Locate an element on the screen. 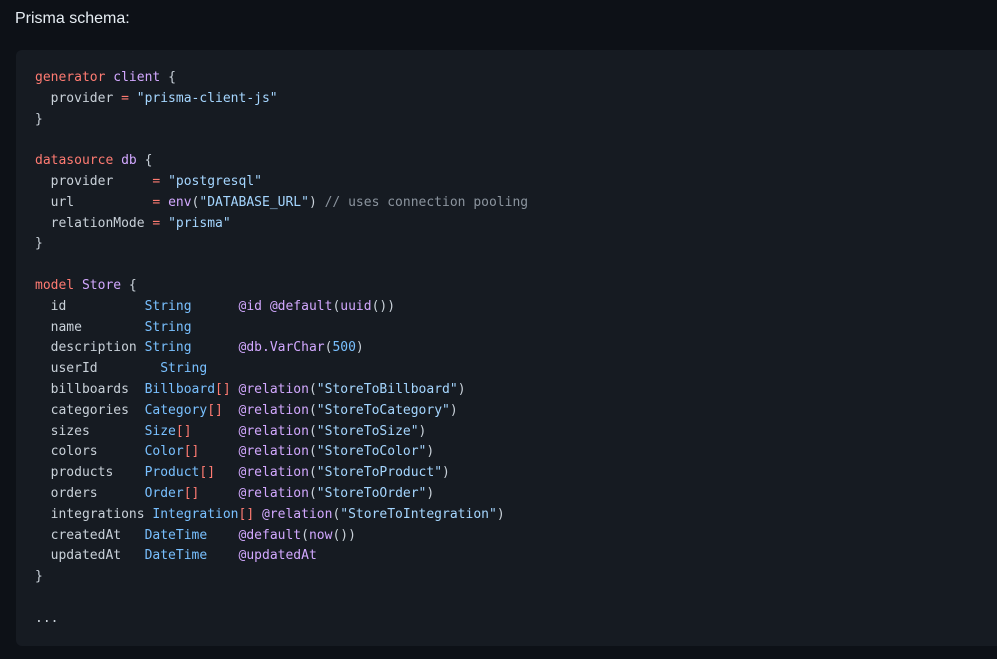 Image resolution: width=997 pixels, height=659 pixels. code-line: id String @id @default(uuid()) is located at coordinates (281, 307).